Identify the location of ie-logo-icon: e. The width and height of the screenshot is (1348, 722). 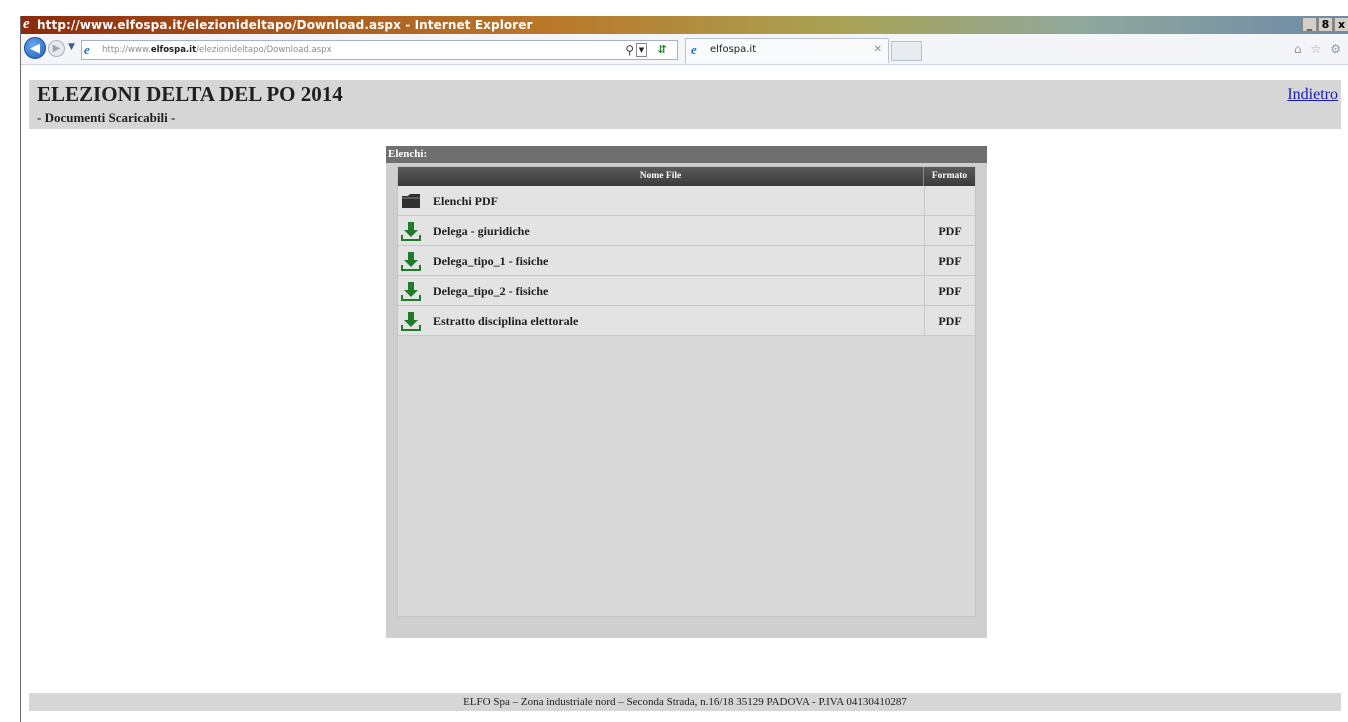
(26, 24).